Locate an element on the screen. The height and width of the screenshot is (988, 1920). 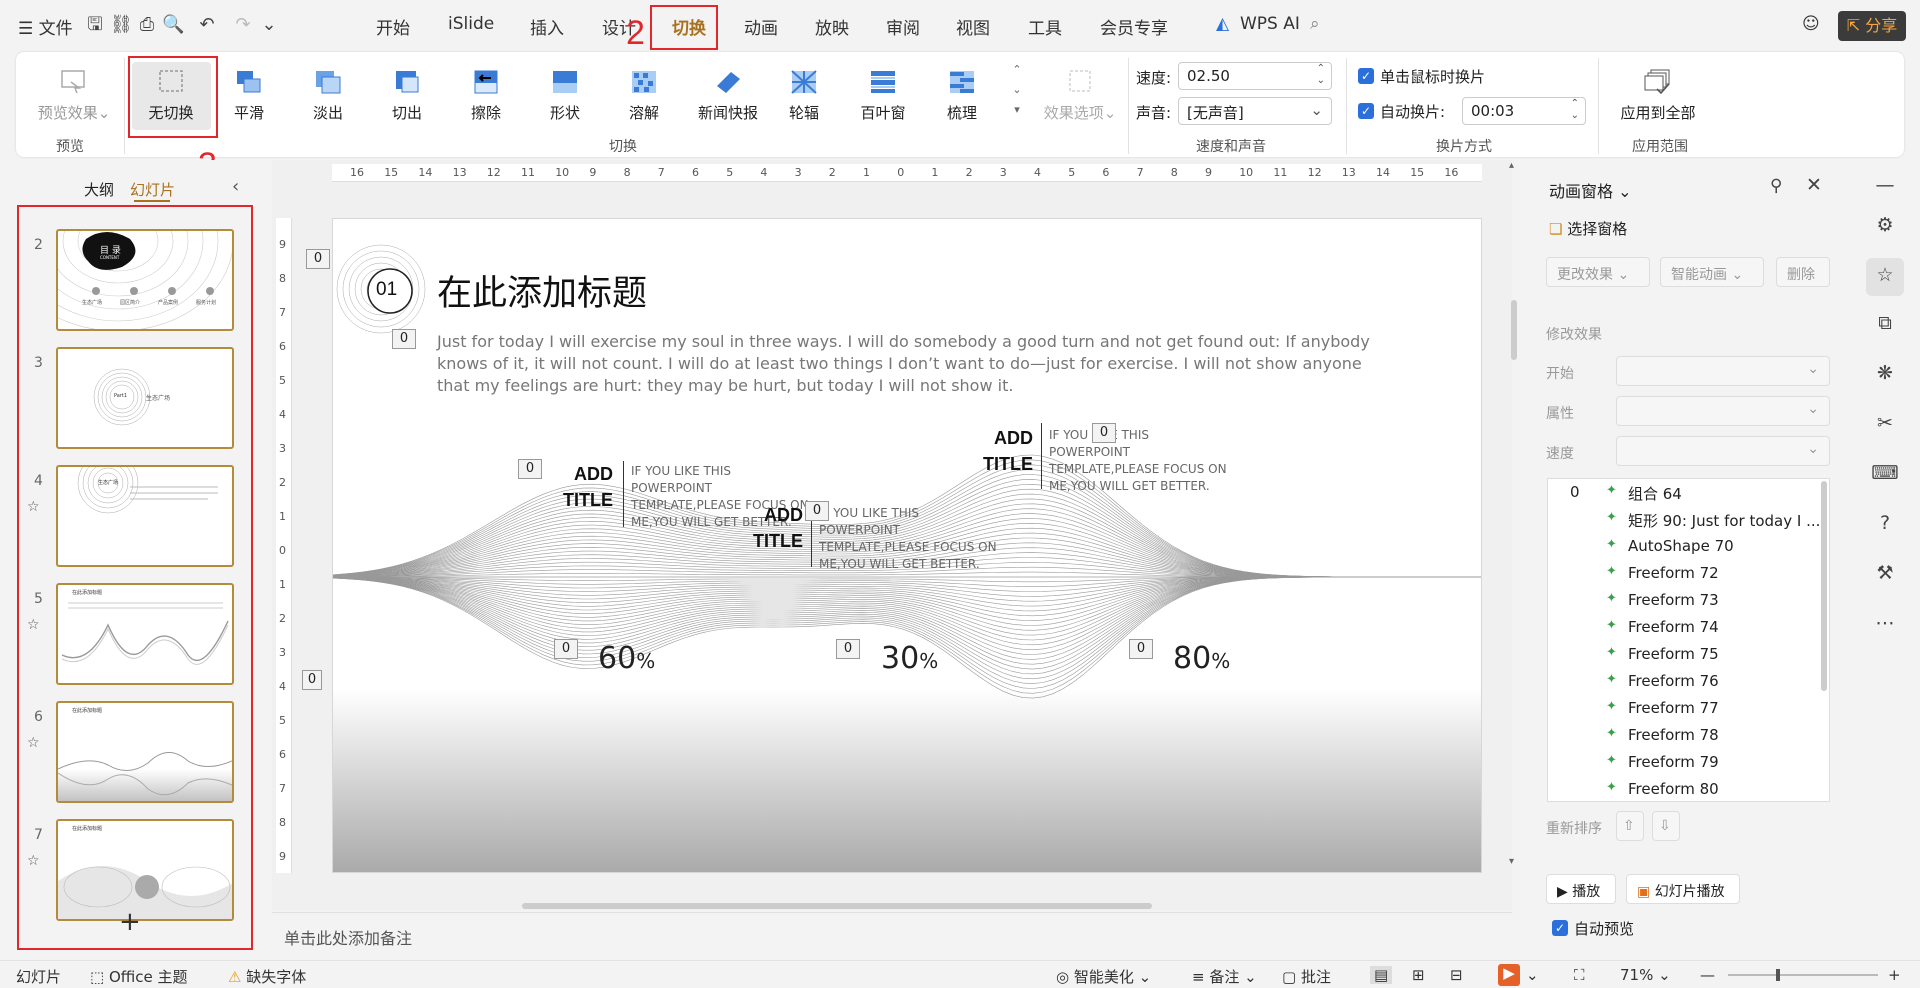
tab-islide: iSlide is located at coordinates (471, 24).